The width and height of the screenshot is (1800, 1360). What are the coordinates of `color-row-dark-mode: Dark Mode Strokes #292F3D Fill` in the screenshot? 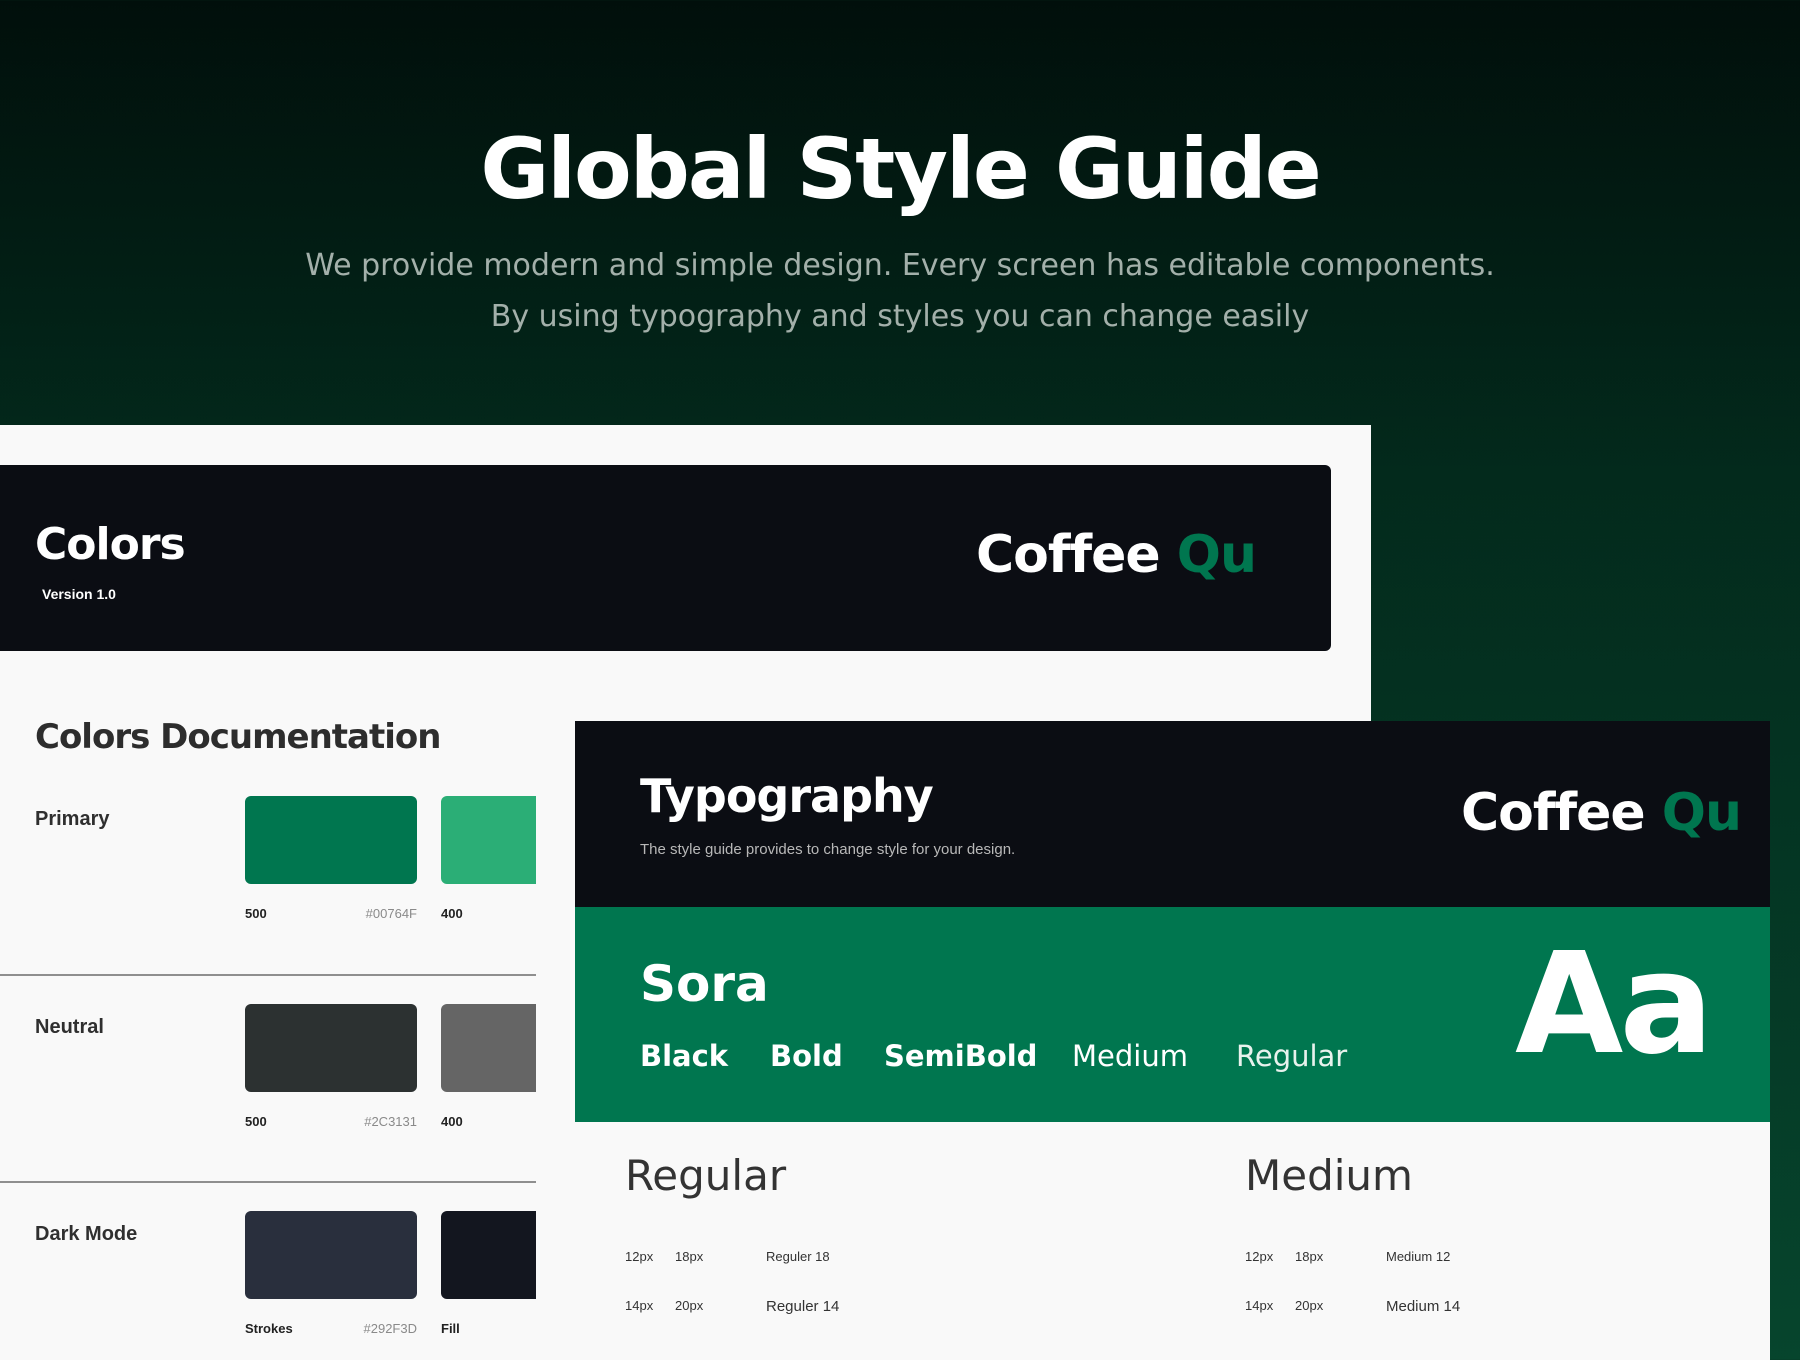 It's located at (268, 1285).